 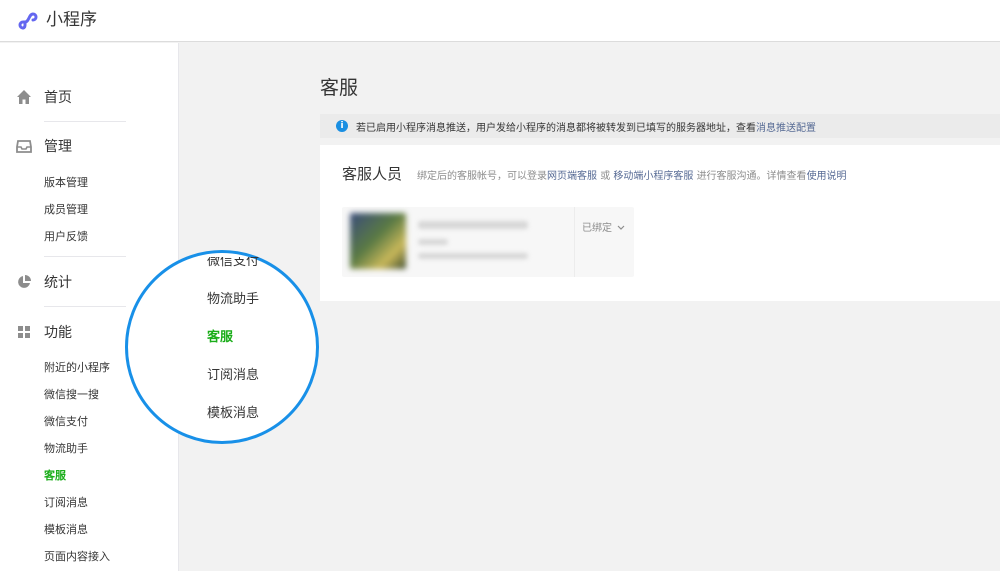 I want to click on avatar, so click(x=378, y=241).